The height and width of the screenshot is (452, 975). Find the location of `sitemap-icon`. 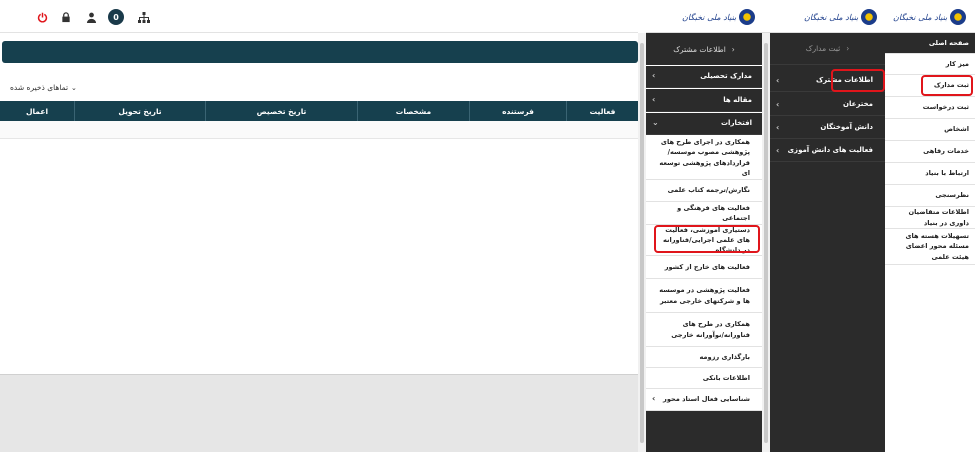

sitemap-icon is located at coordinates (144, 17).